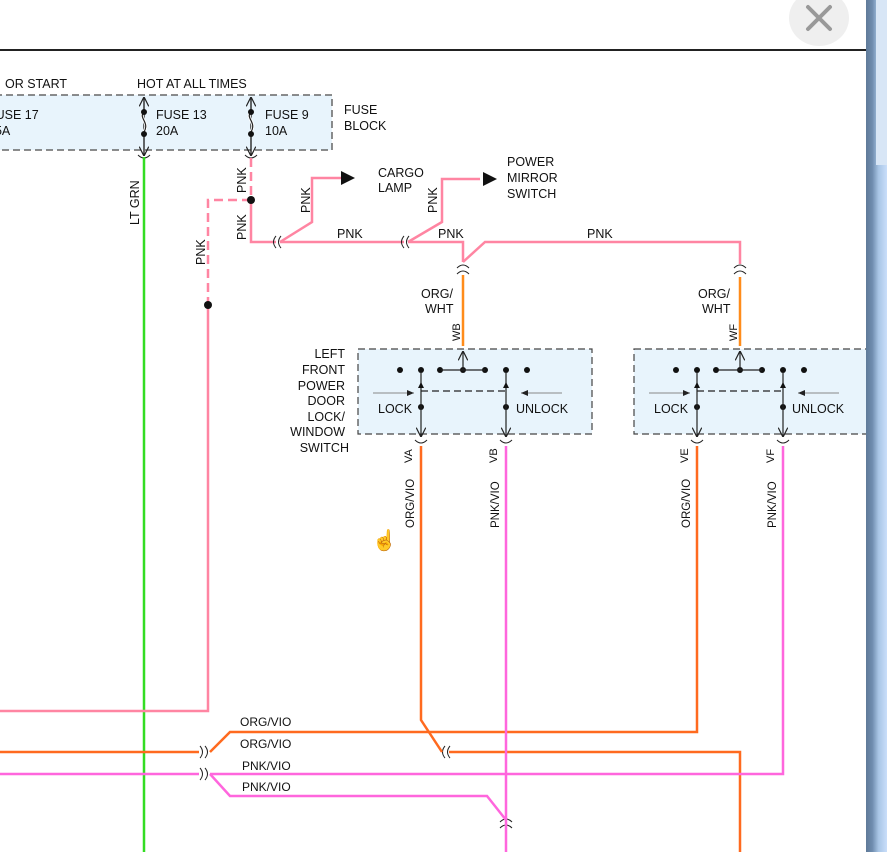 This screenshot has height=852, width=887. Describe the element at coordinates (197, 156) in the screenshot. I see `connector-icon` at that location.